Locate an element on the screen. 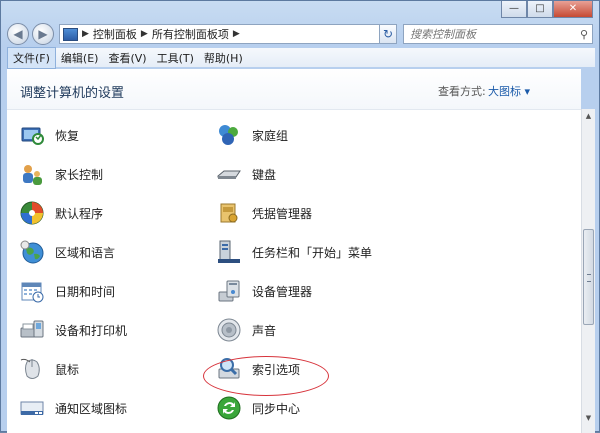 The height and width of the screenshot is (433, 600). refresh-button: ↻ is located at coordinates (388, 34).